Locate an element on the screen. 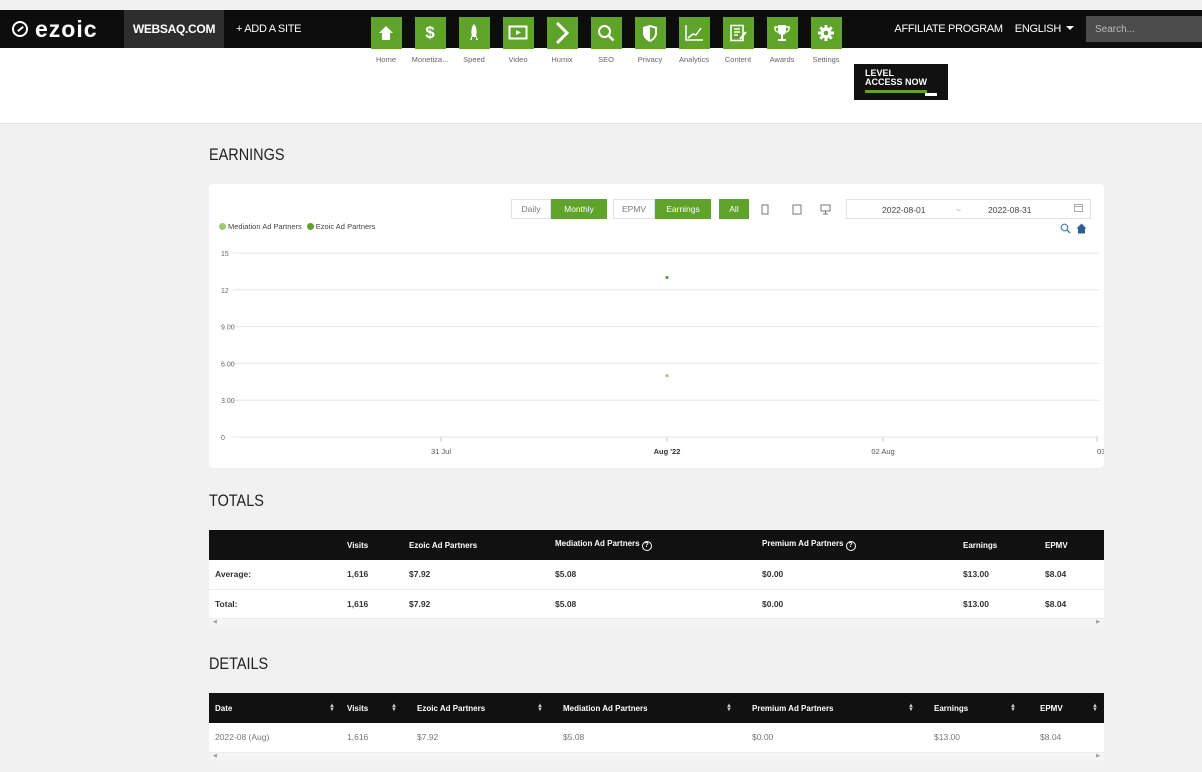 Image resolution: width=1202 pixels, height=772 pixels. dollar-icon: $ is located at coordinates (430, 33).